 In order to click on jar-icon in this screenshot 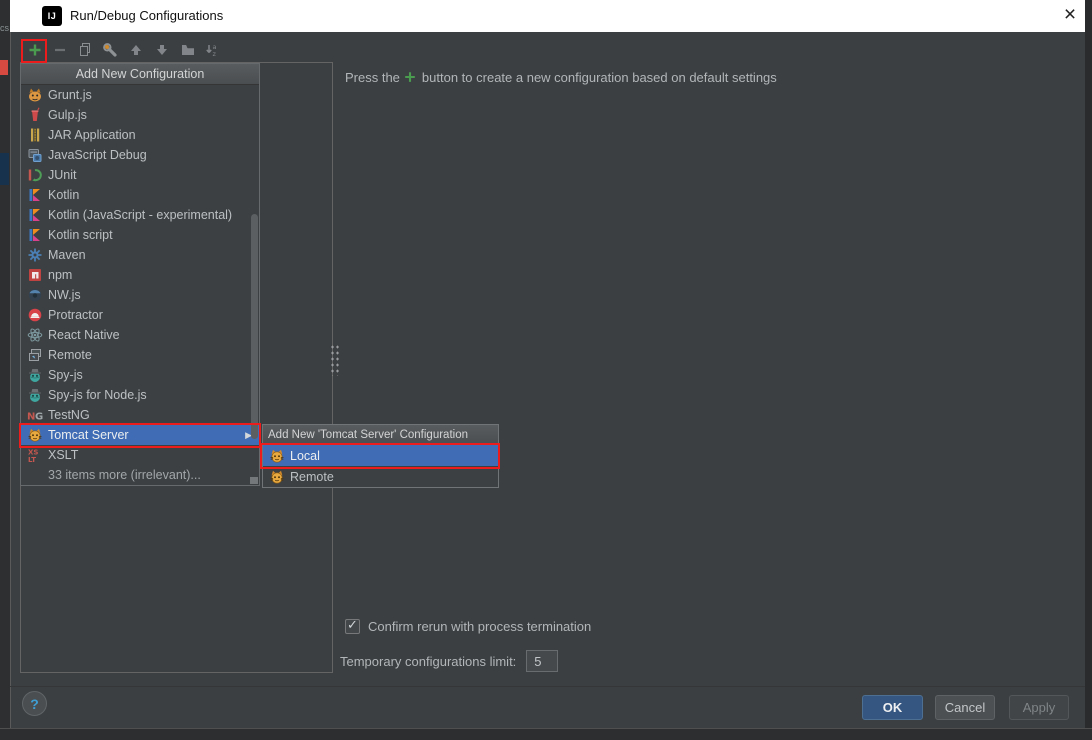, I will do `click(35, 135)`.